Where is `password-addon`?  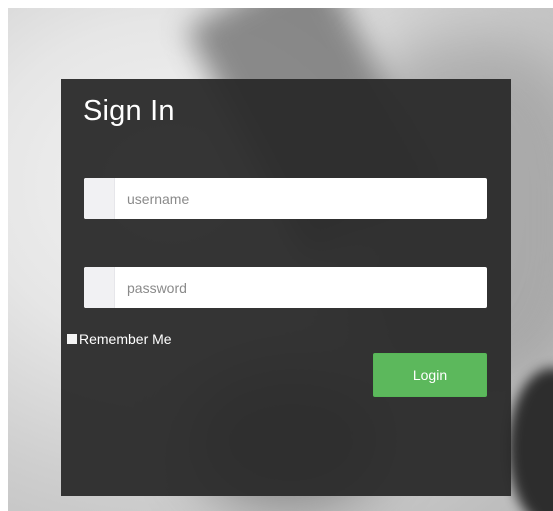 password-addon is located at coordinates (99, 287).